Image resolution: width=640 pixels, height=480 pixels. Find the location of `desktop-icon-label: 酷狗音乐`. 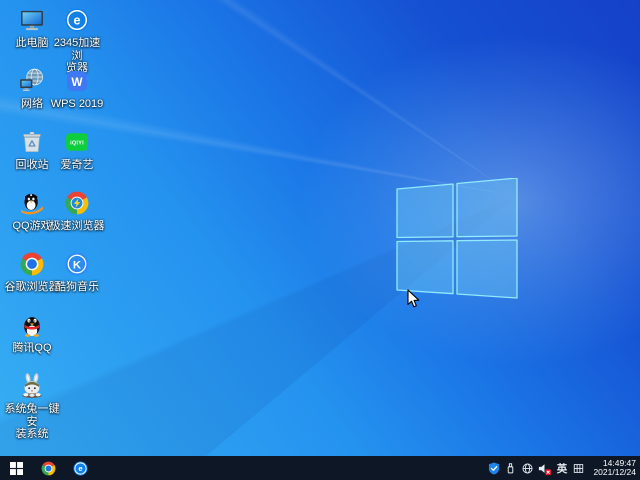

desktop-icon-label: 酷狗音乐 is located at coordinates (77, 287).